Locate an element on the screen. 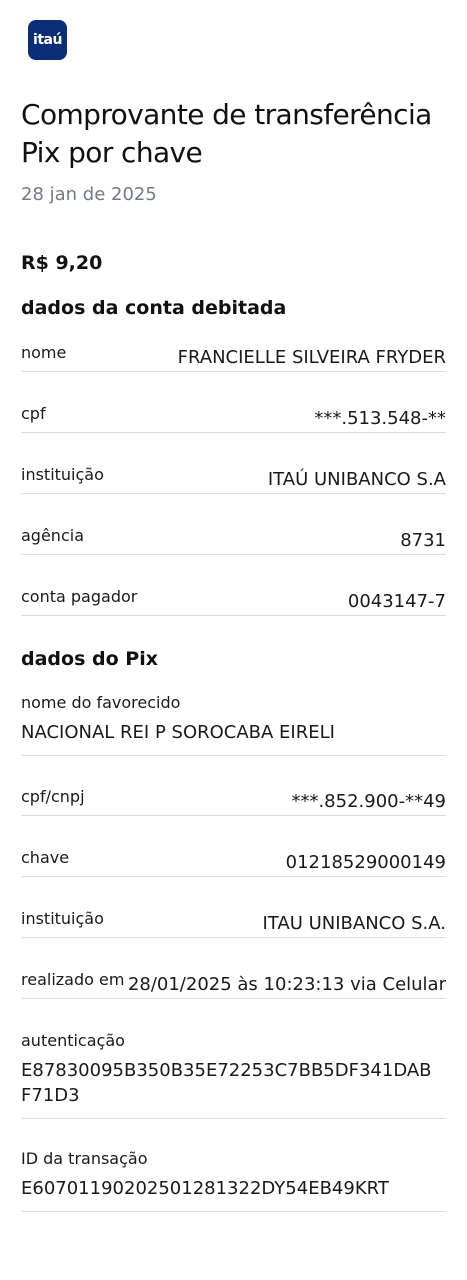 This screenshot has height=1280, width=467. row-payer-name: nome FRANCIELLE SILVEIRA FRYDER is located at coordinates (233, 357).